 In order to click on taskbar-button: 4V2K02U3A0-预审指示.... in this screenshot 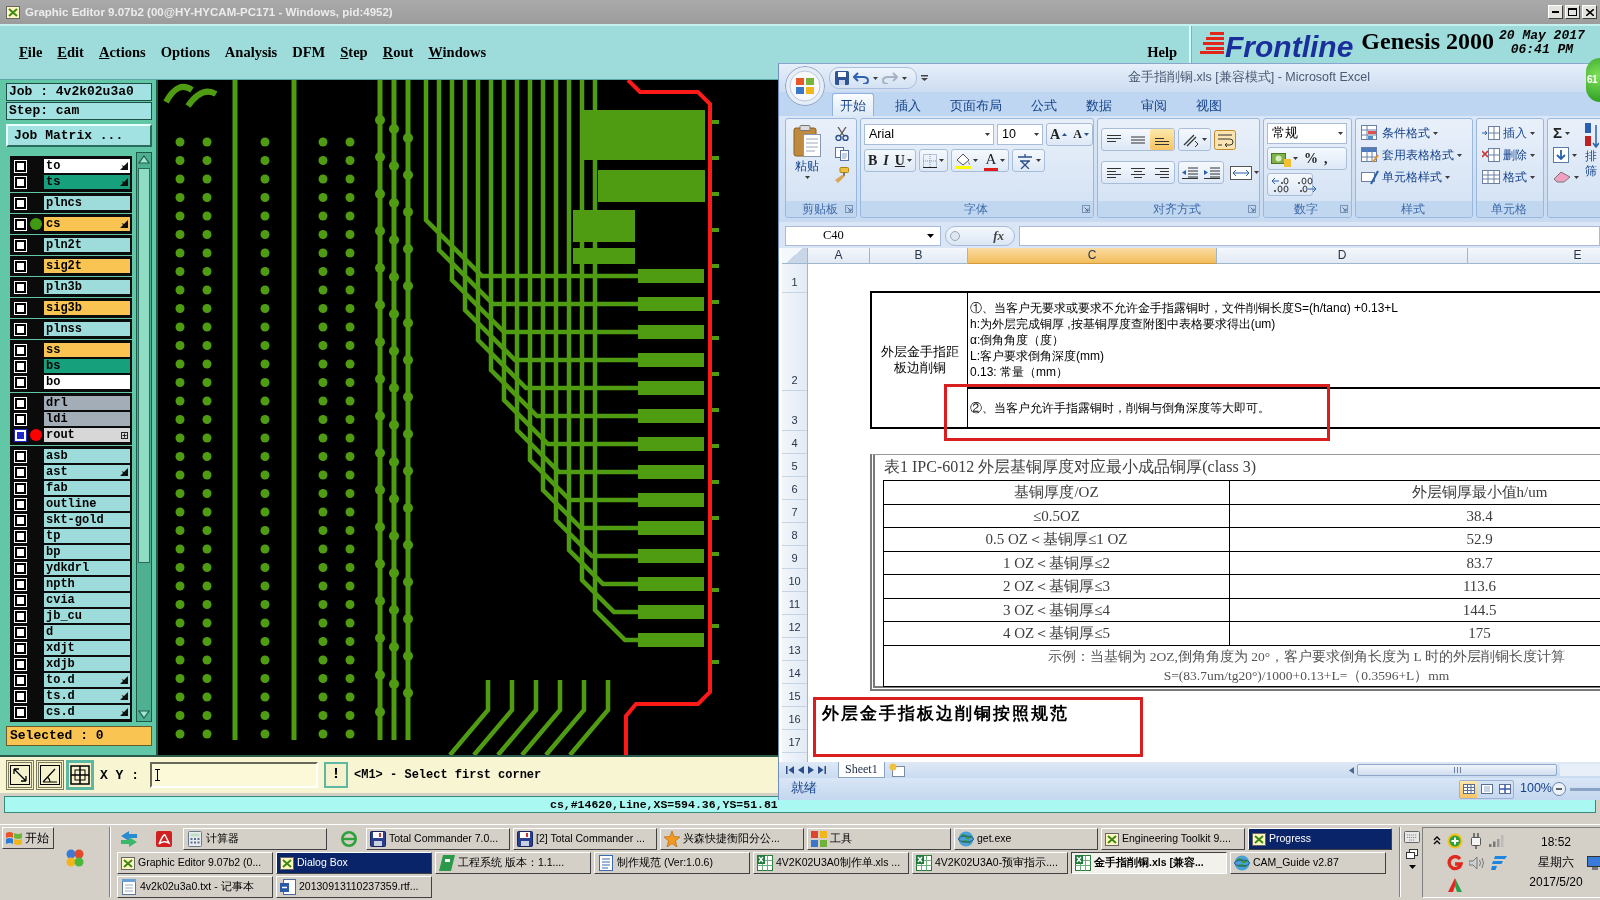, I will do `click(990, 863)`.